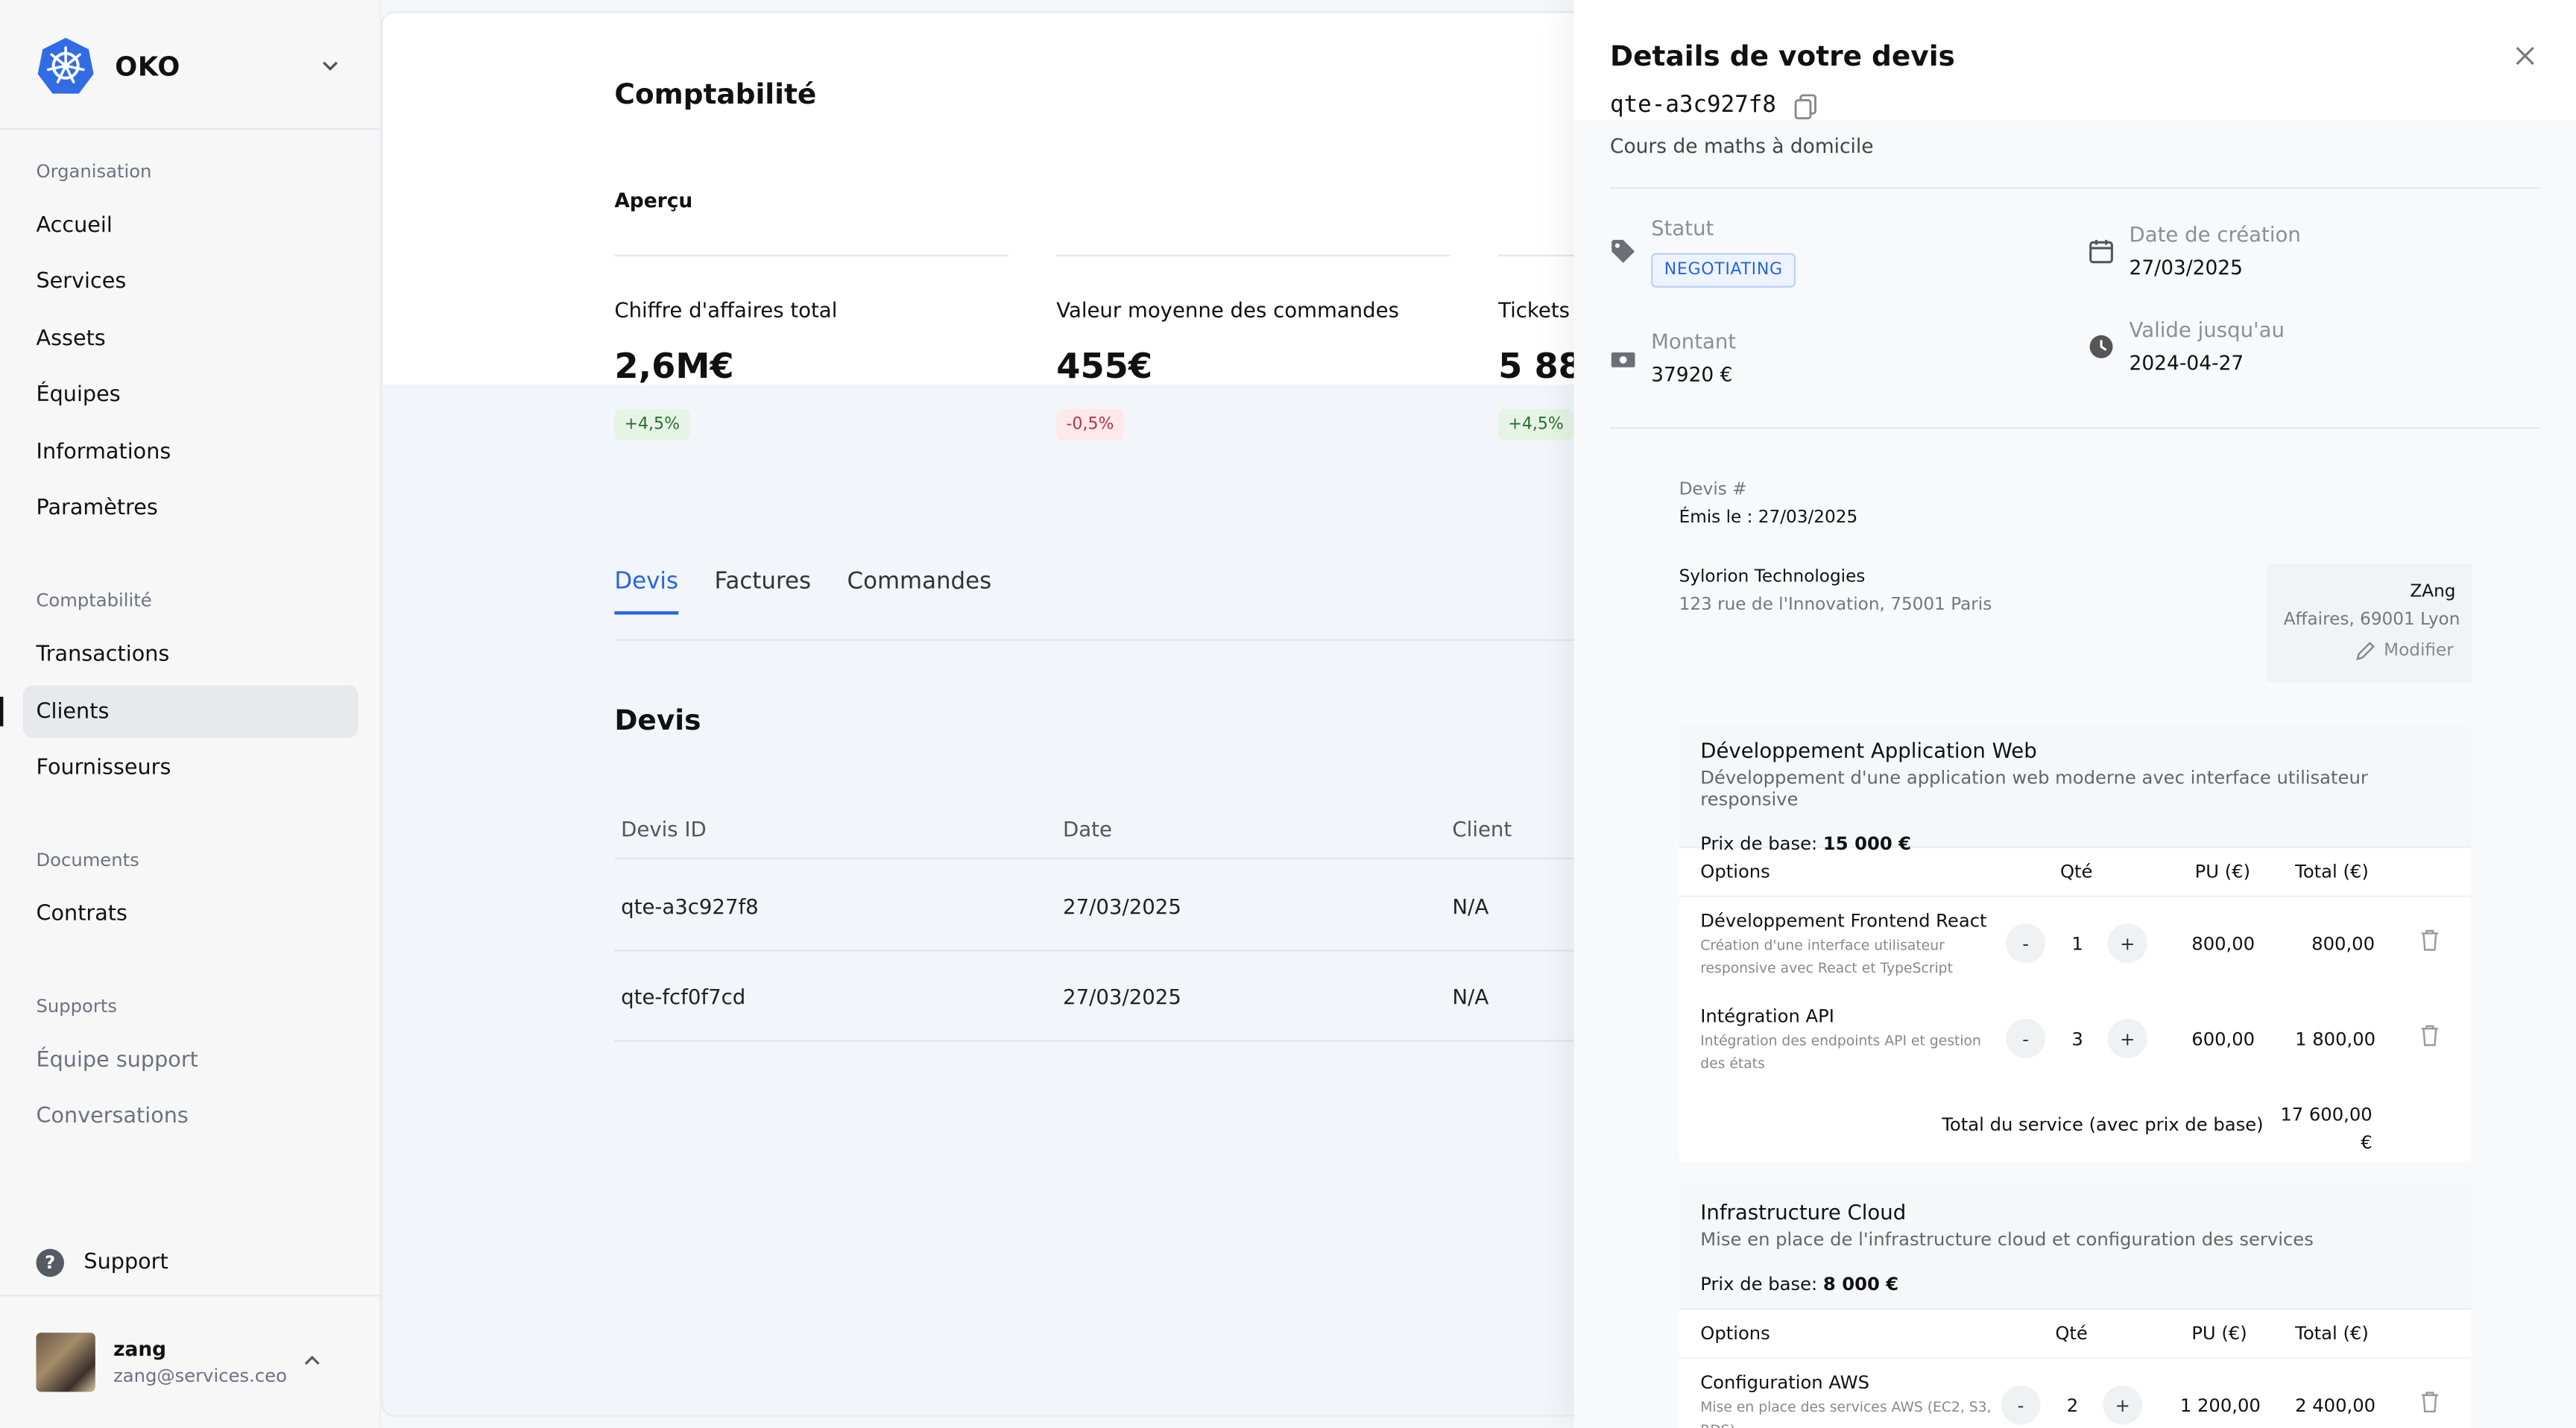 The image size is (2576, 1428). I want to click on option-qty: 3, so click(2077, 1039).